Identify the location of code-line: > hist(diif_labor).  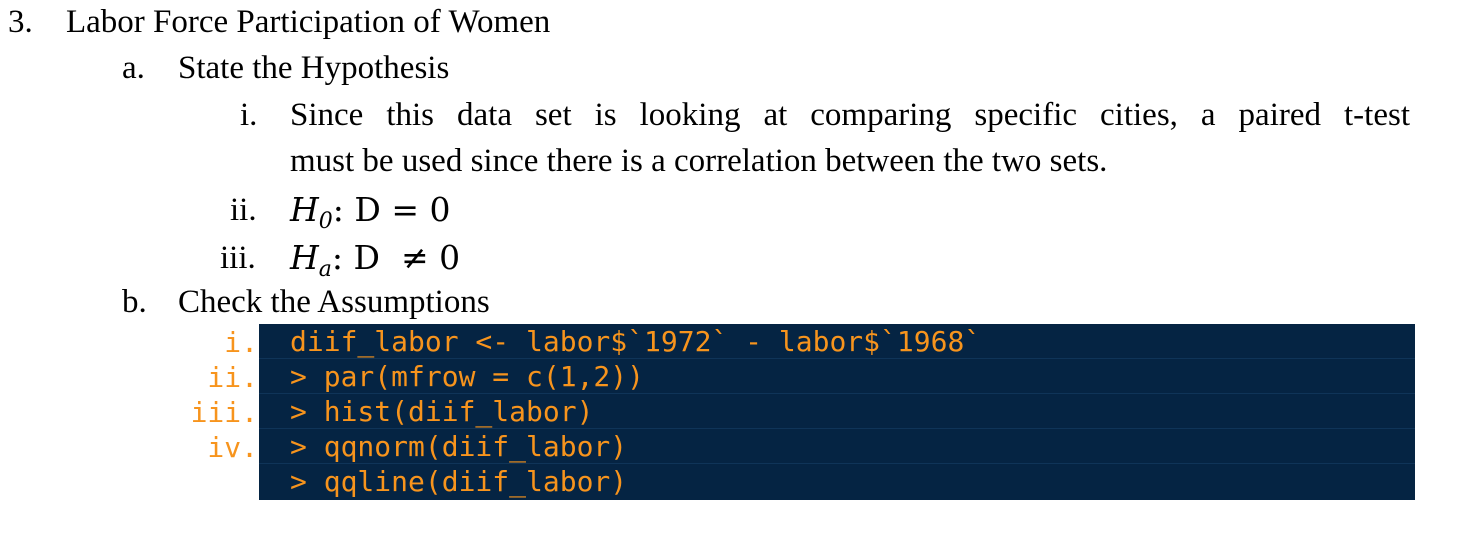
(837, 411).